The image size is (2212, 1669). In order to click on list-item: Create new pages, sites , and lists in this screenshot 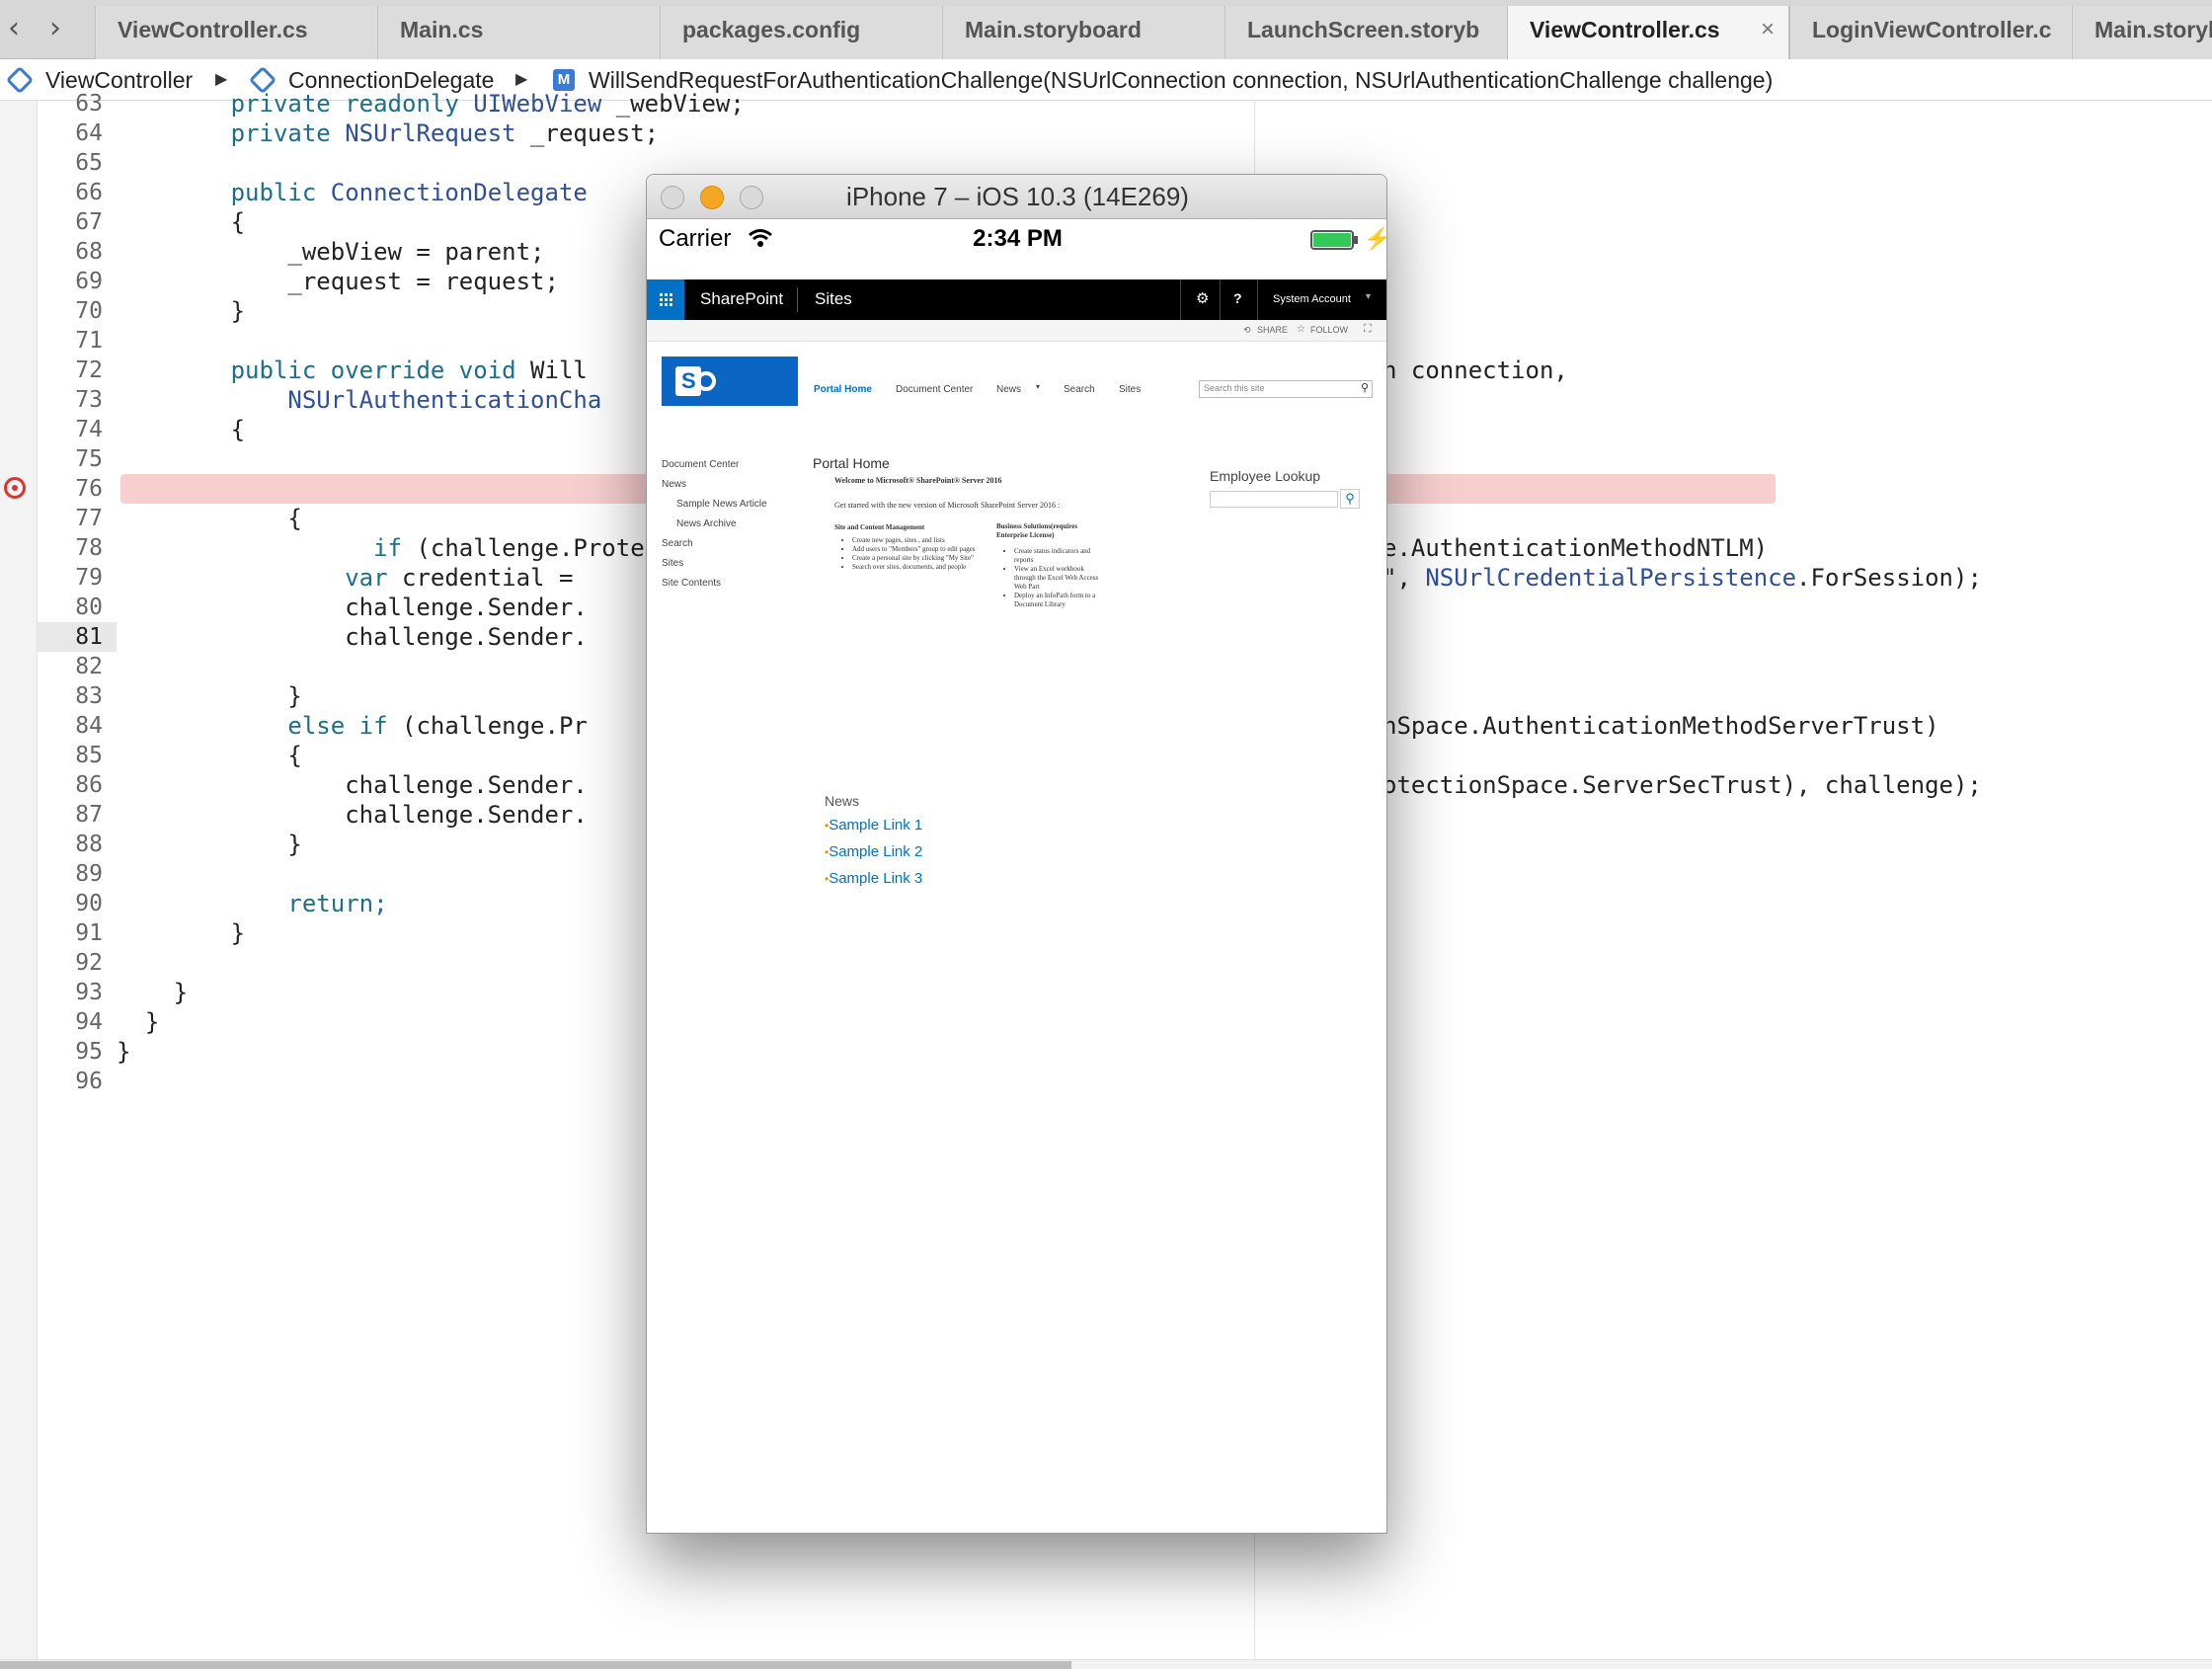, I will do `click(921, 540)`.